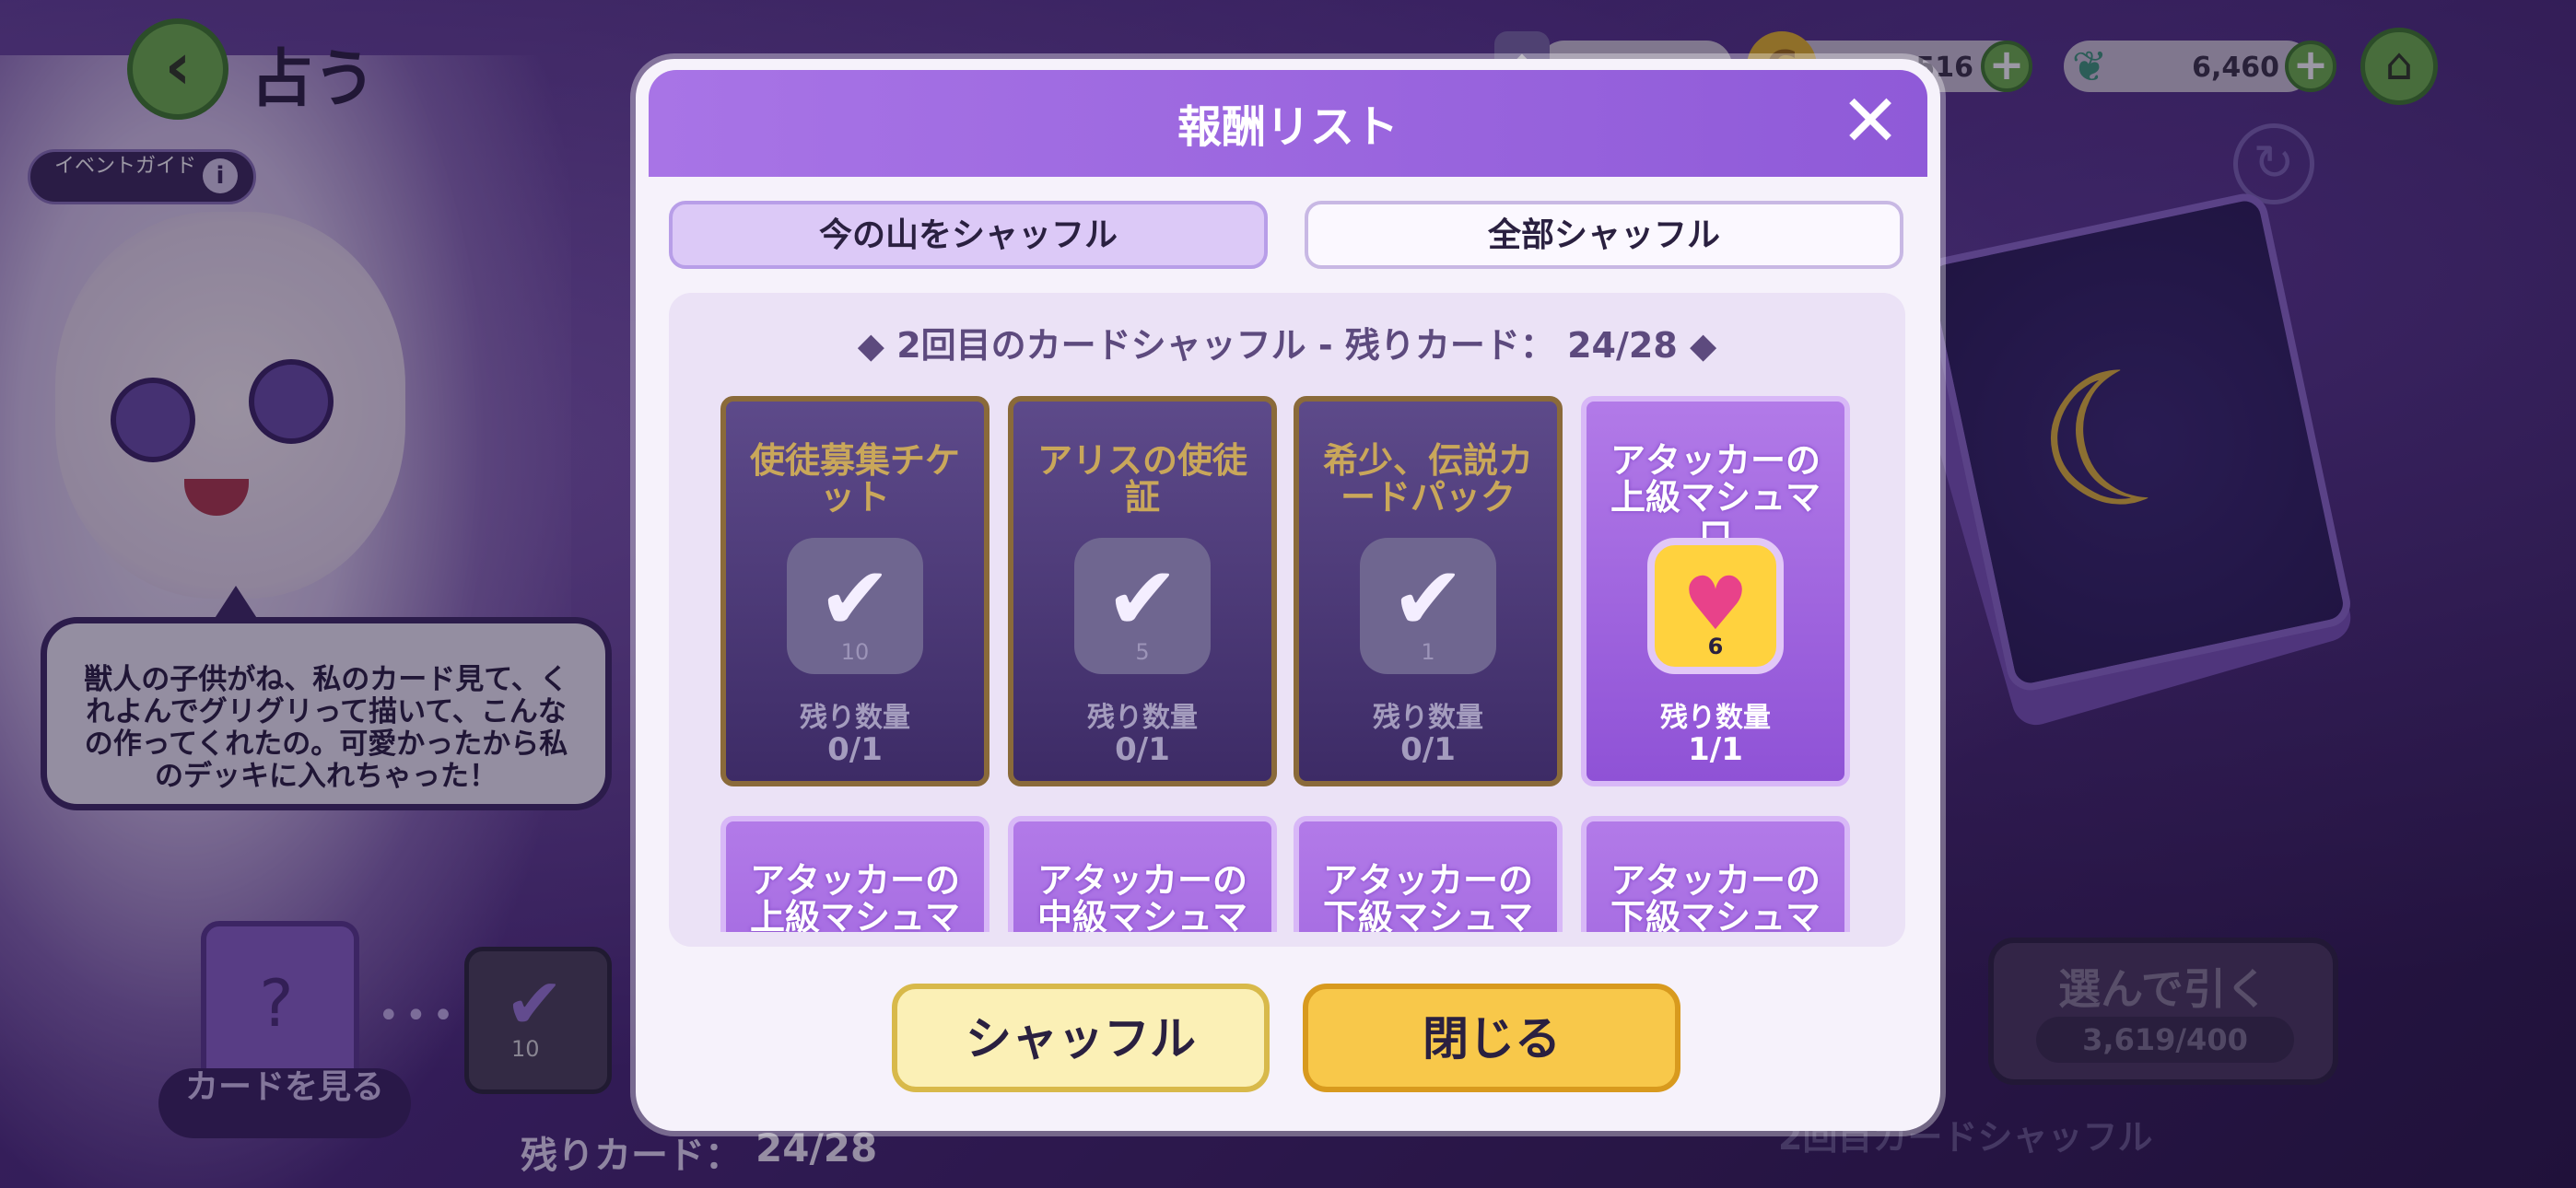 The width and height of the screenshot is (2576, 1188). I want to click on reward-card: アタッカーの上級マシュマロ ♥ 6 残り数量 1/1, so click(1715, 591).